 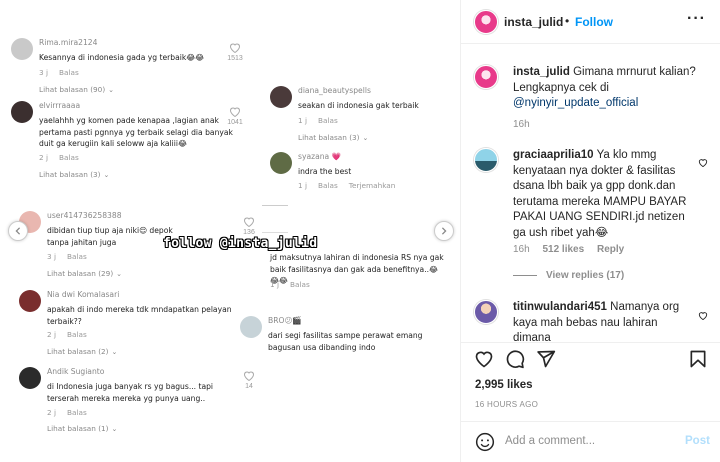 I want to click on media-like-count: 136, so click(x=249, y=226).